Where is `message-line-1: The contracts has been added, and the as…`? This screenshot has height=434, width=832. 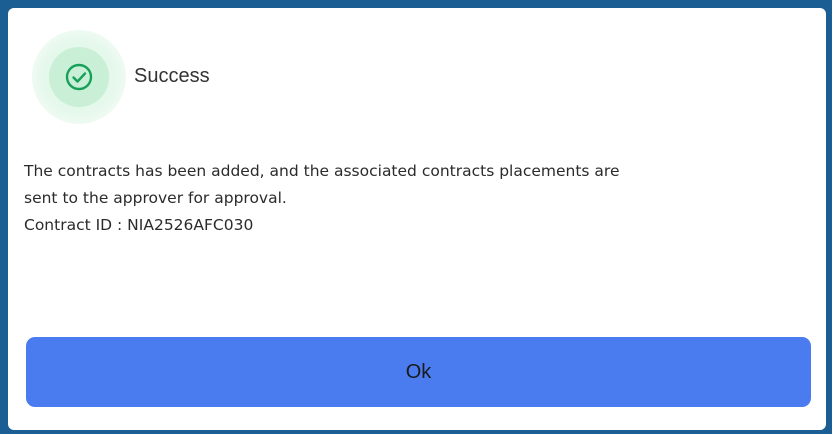 message-line-1: The contracts has been added, and the as… is located at coordinates (322, 171).